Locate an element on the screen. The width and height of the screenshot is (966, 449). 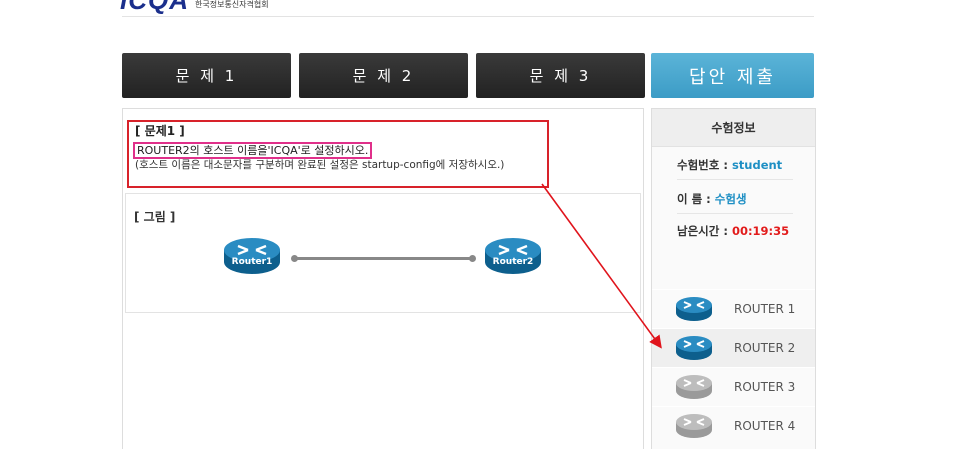
link-endpoint-left is located at coordinates (294, 258).